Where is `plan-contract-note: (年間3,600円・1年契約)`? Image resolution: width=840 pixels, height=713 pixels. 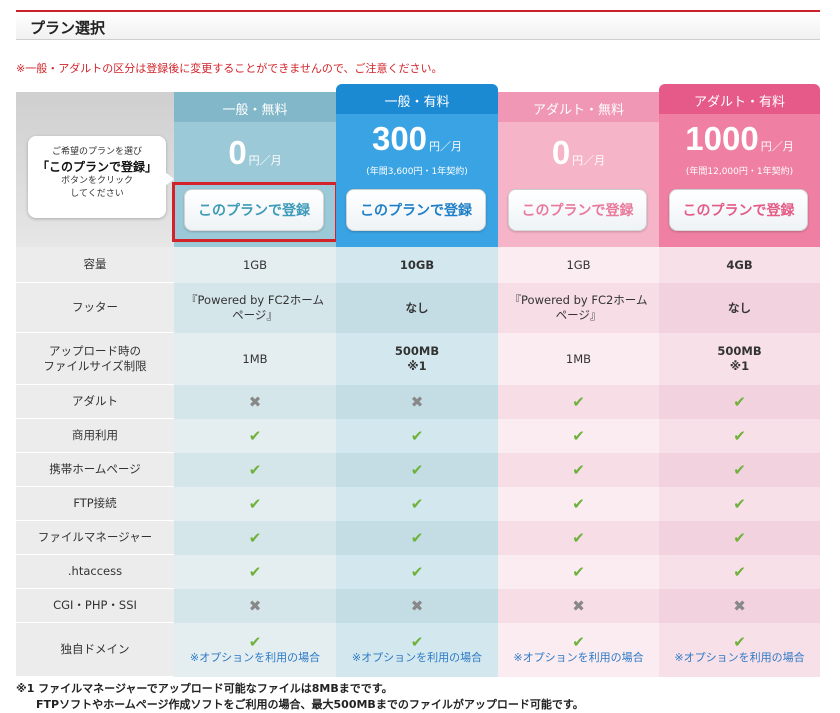 plan-contract-note: (年間3,600円・1年契約) is located at coordinates (417, 172).